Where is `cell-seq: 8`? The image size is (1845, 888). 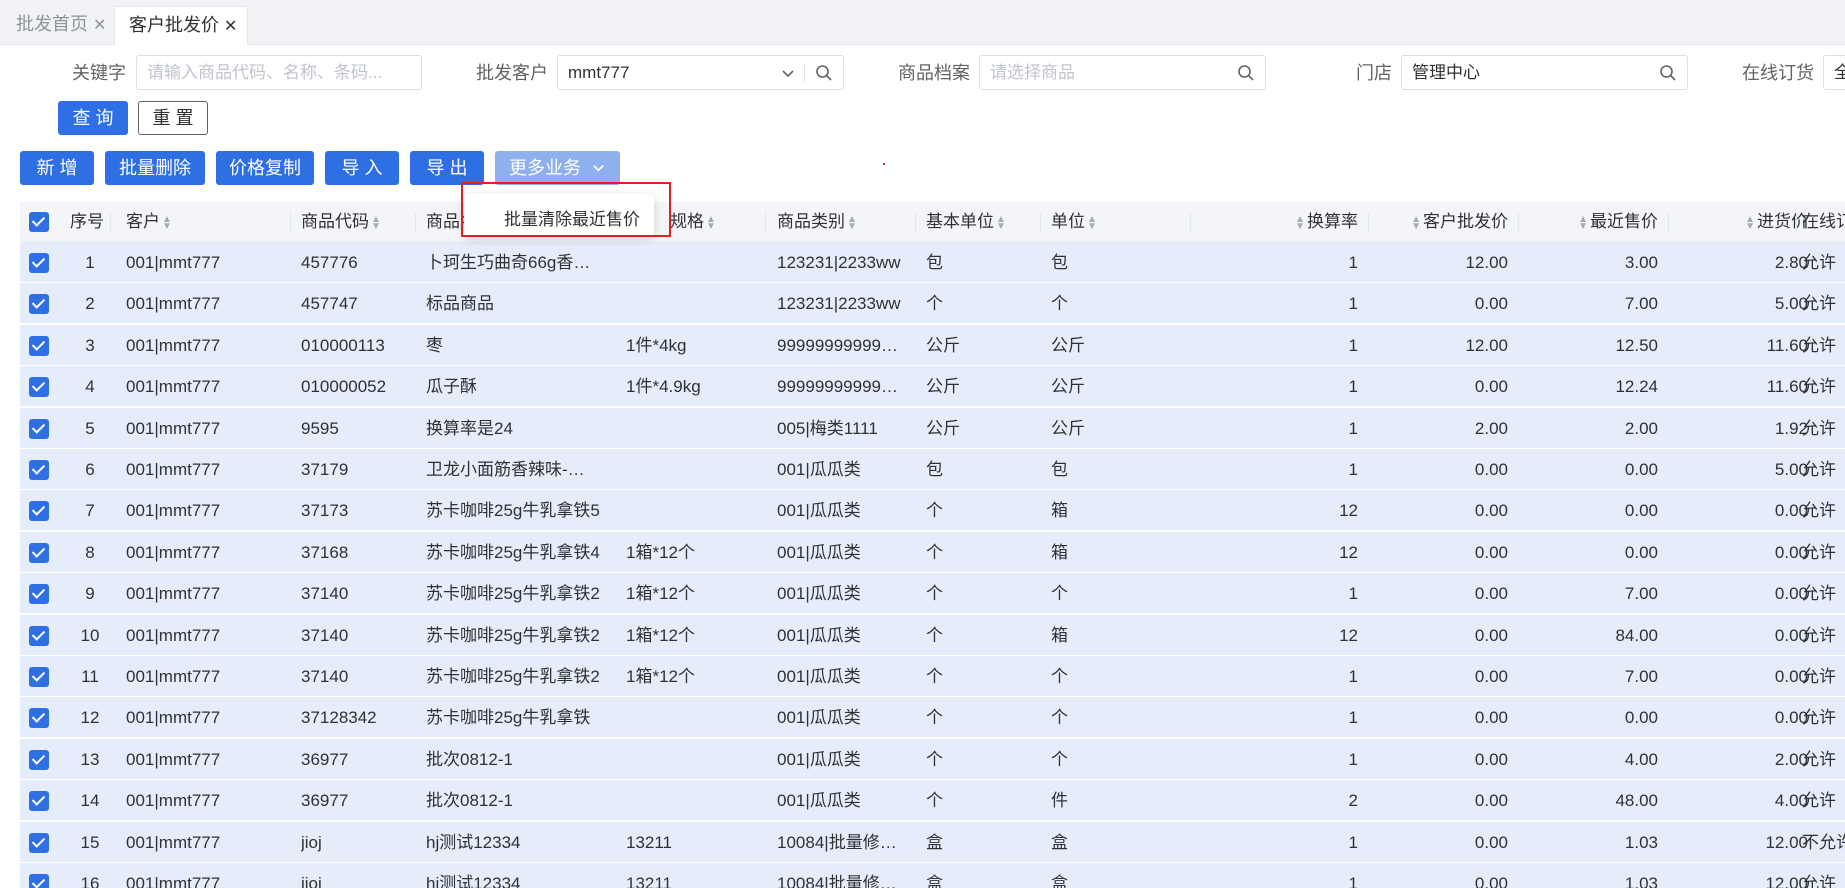
cell-seq: 8 is located at coordinates (90, 552).